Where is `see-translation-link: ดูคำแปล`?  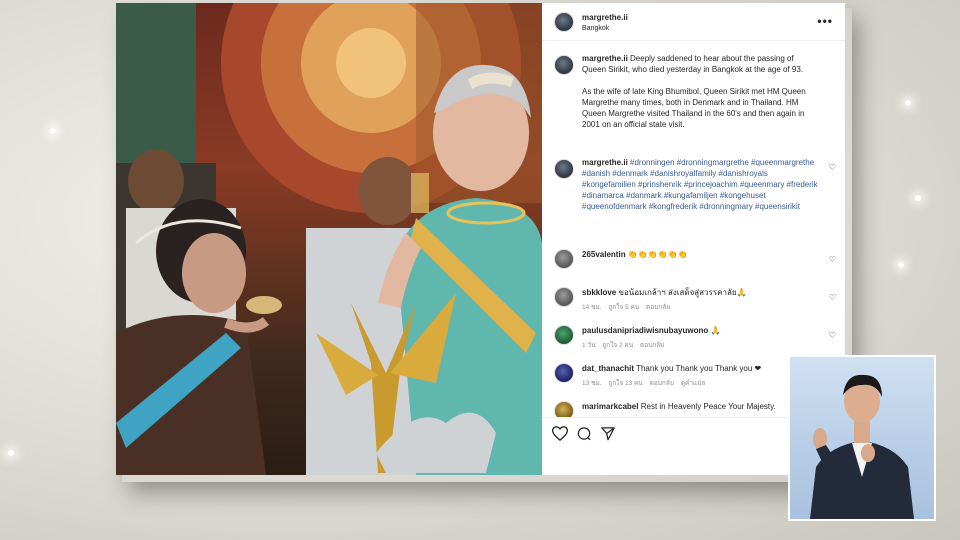
see-translation-link: ดูคำแปล is located at coordinates (693, 383).